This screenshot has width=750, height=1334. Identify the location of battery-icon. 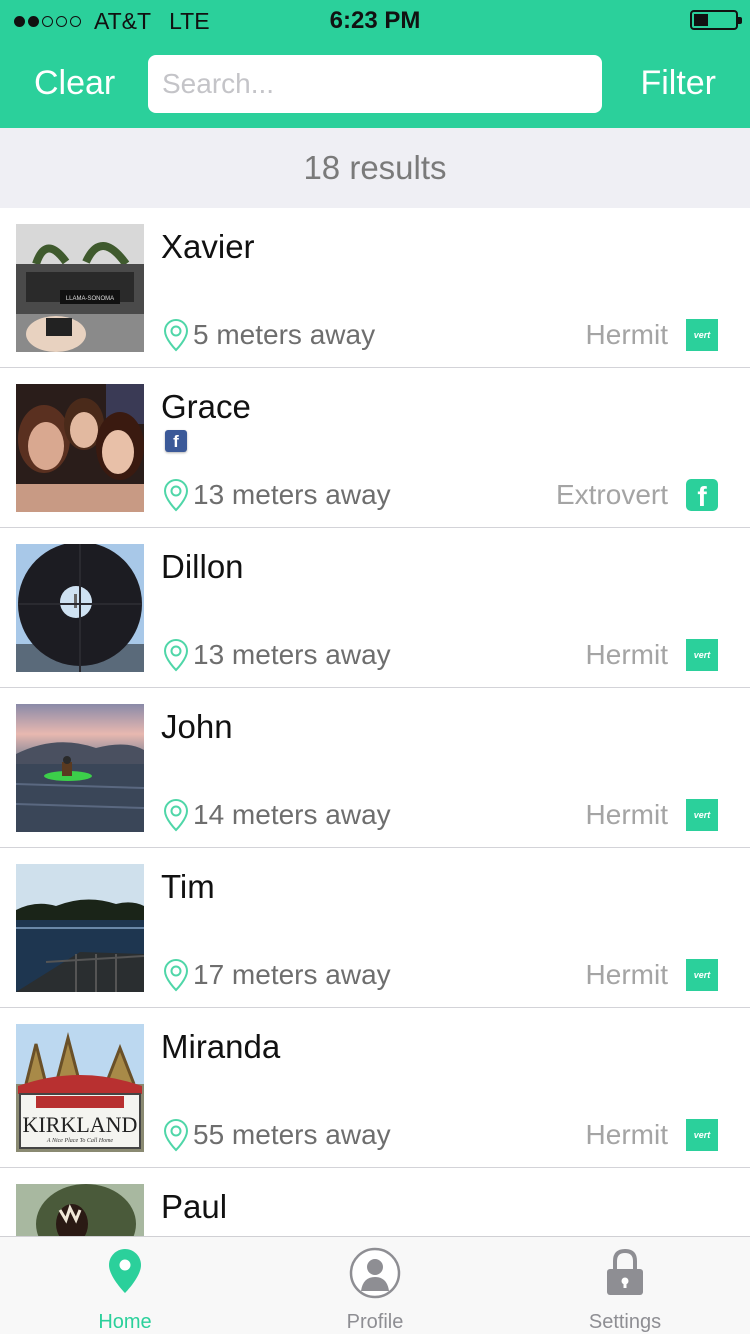
(716, 20).